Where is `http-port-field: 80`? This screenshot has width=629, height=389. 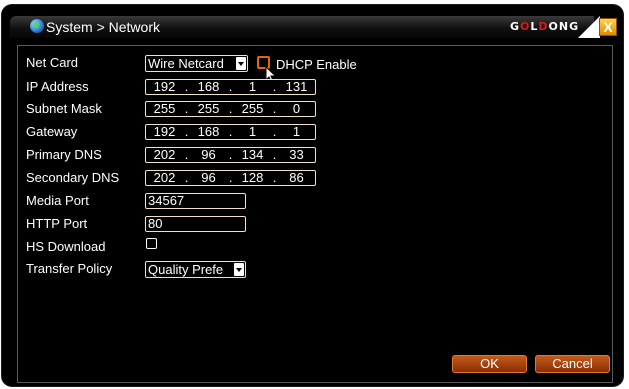
http-port-field: 80 is located at coordinates (195, 224).